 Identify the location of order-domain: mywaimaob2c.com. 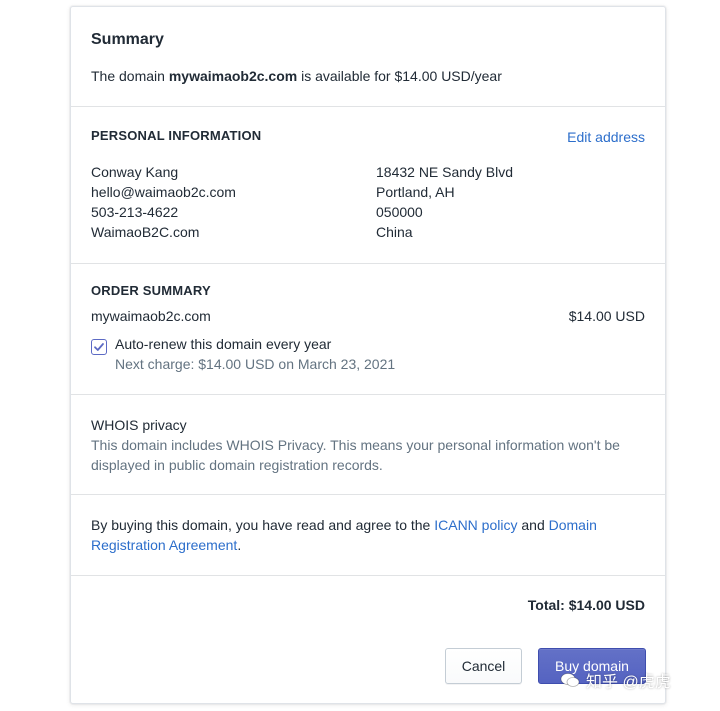
(151, 316).